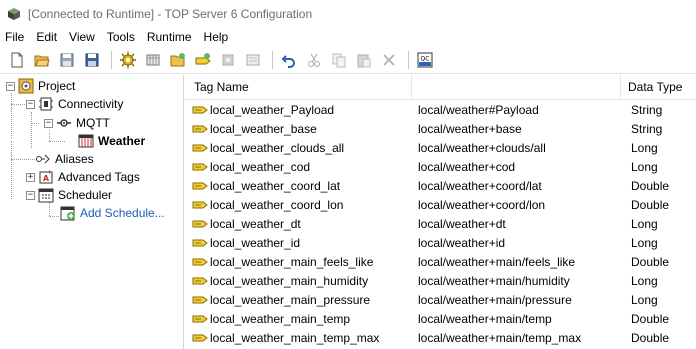 Image resolution: width=696 pixels, height=349 pixels. I want to click on new-tag-icon, so click(203, 59).